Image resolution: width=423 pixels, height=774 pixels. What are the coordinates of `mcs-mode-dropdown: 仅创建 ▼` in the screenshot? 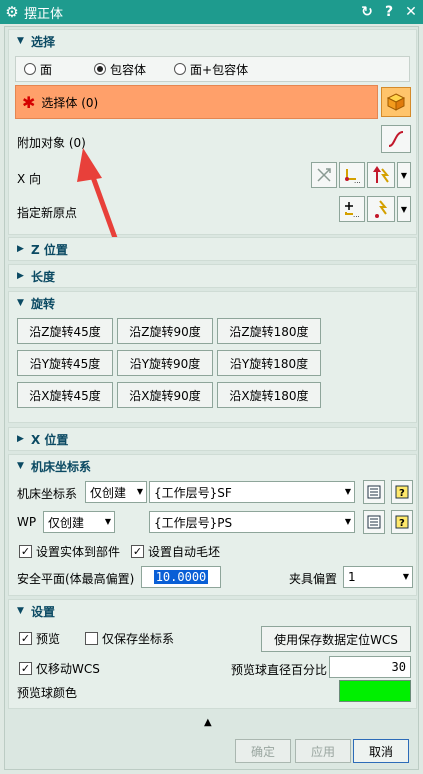 It's located at (116, 492).